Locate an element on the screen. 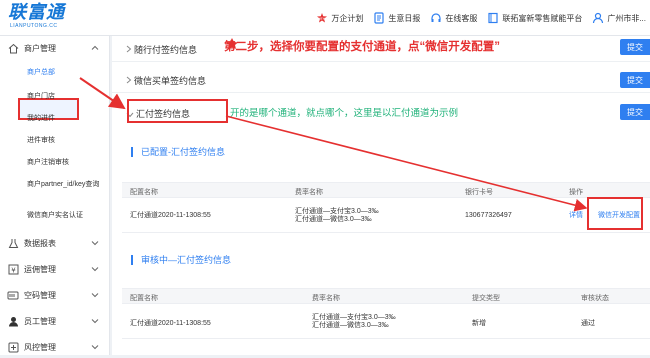 The width and height of the screenshot is (650, 358). svg-text: NEW is located at coordinates (322, 19).